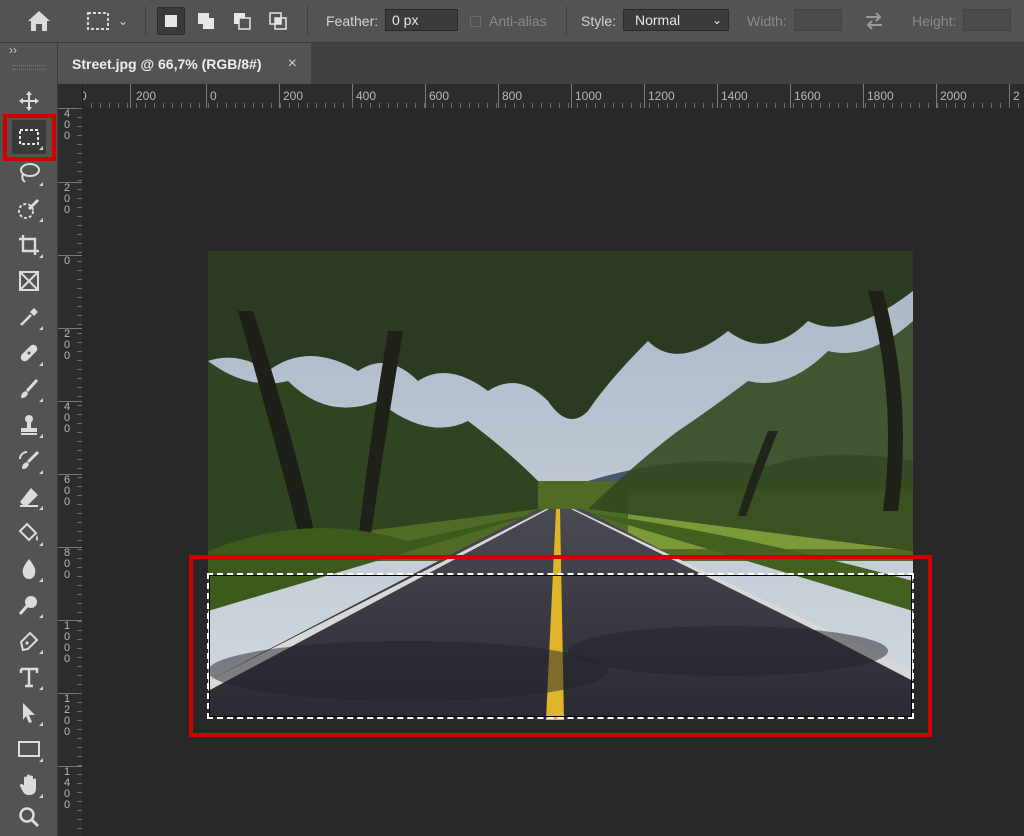  I want to click on quick-selection-icon, so click(29, 208).